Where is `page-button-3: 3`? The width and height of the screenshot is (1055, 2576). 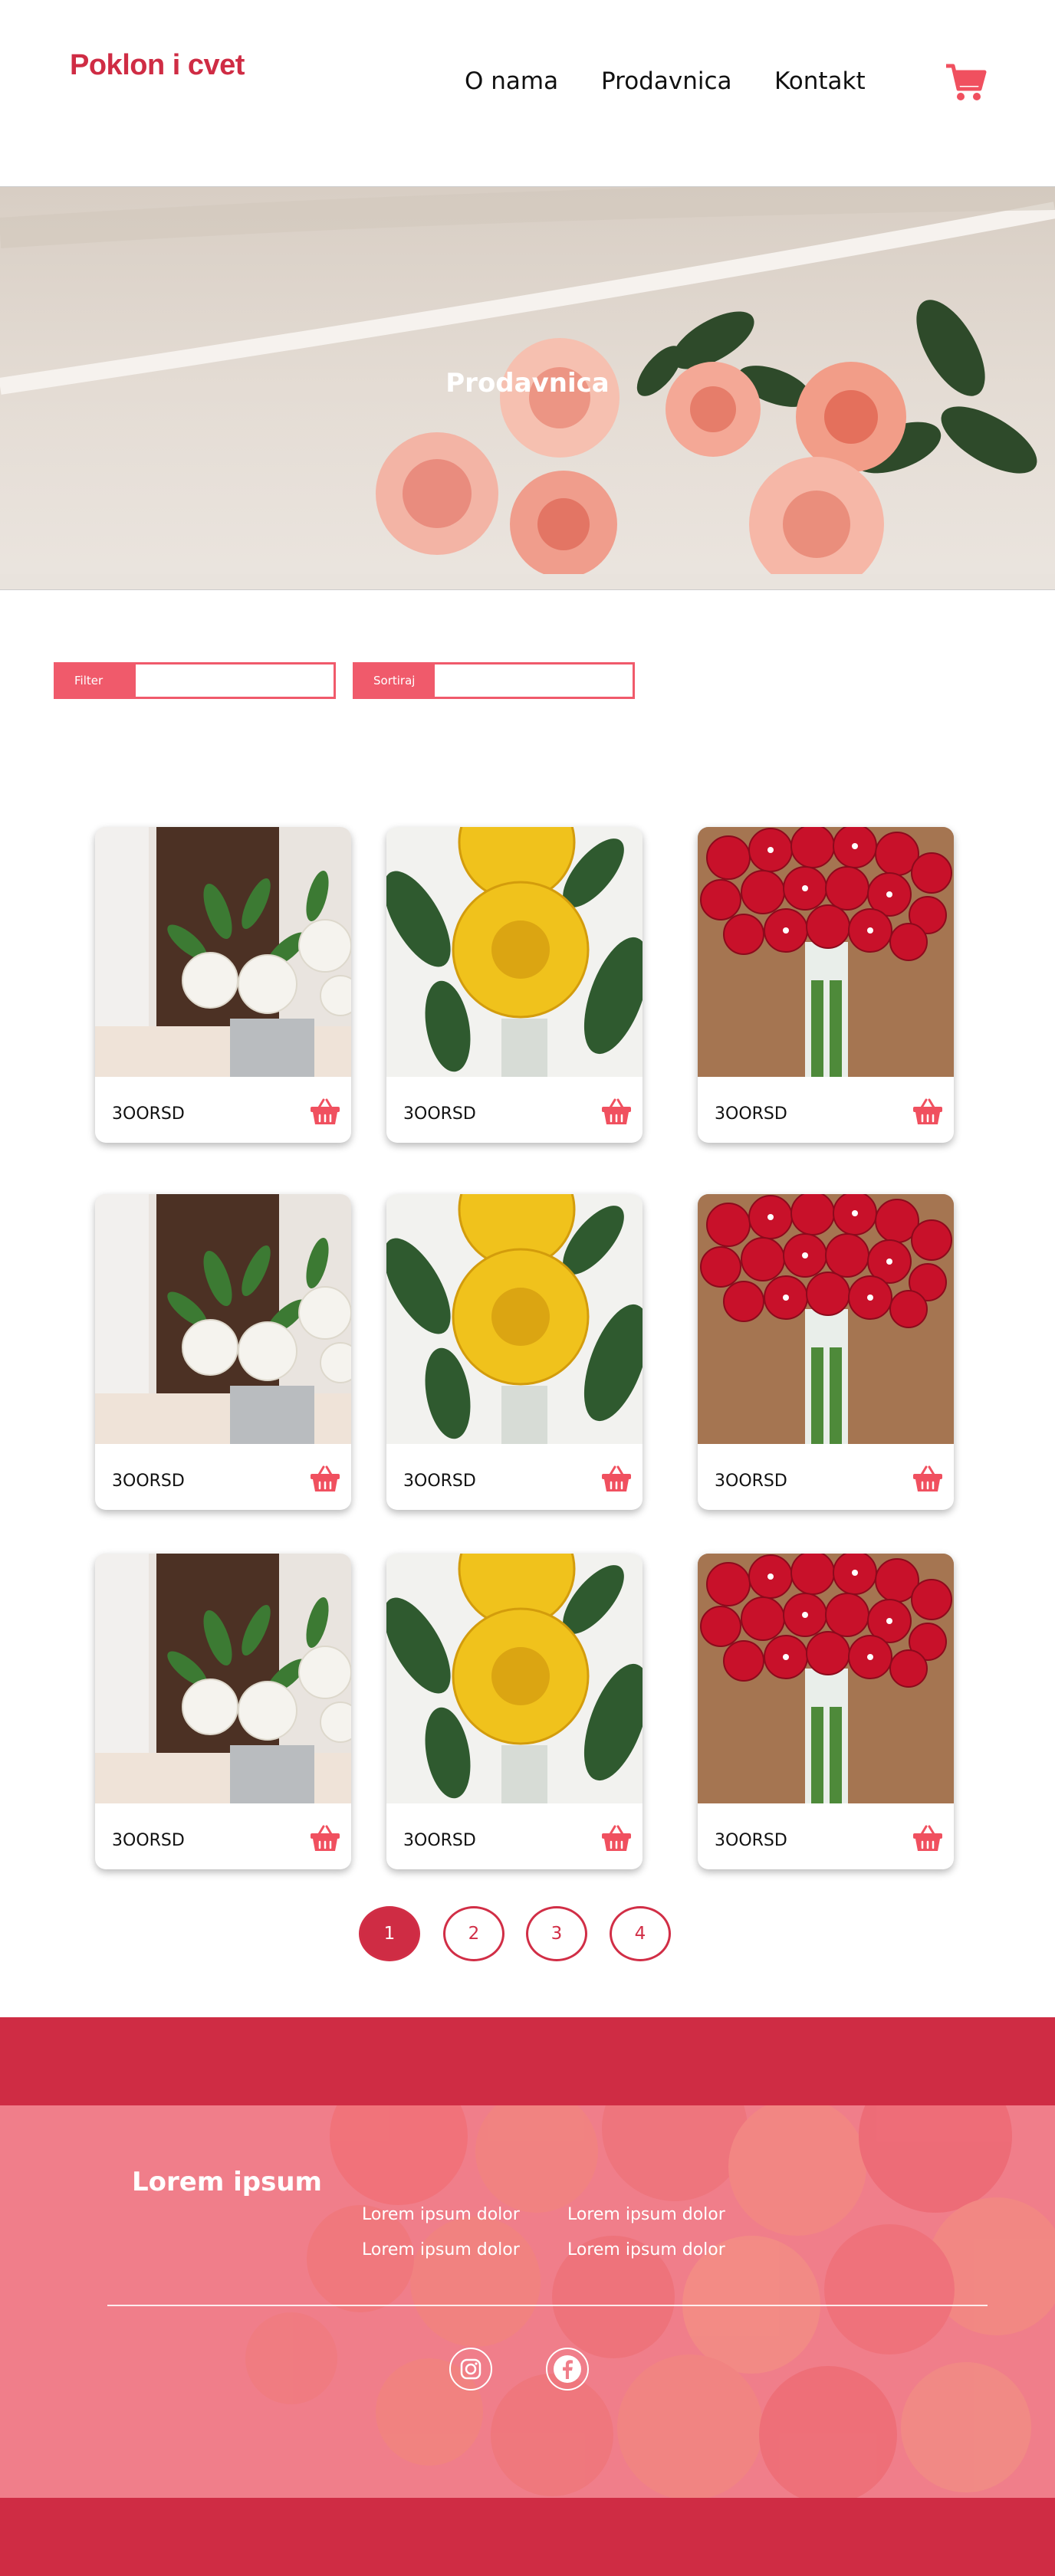
page-button-3: 3 is located at coordinates (556, 1933).